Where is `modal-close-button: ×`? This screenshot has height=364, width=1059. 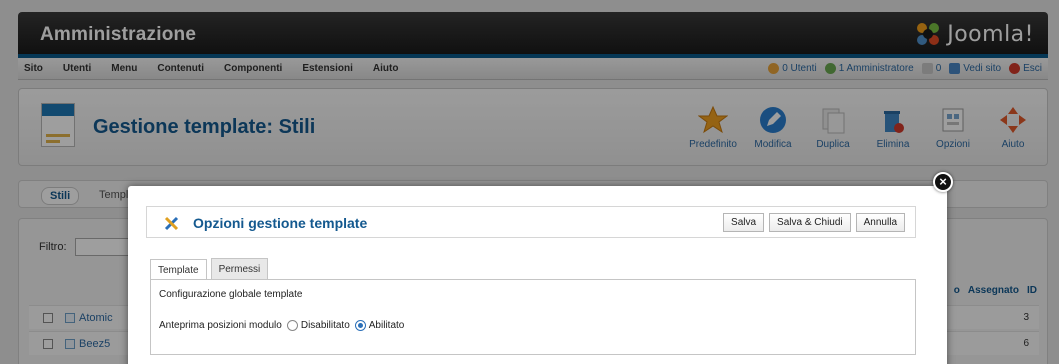
modal-close-button: × is located at coordinates (943, 182).